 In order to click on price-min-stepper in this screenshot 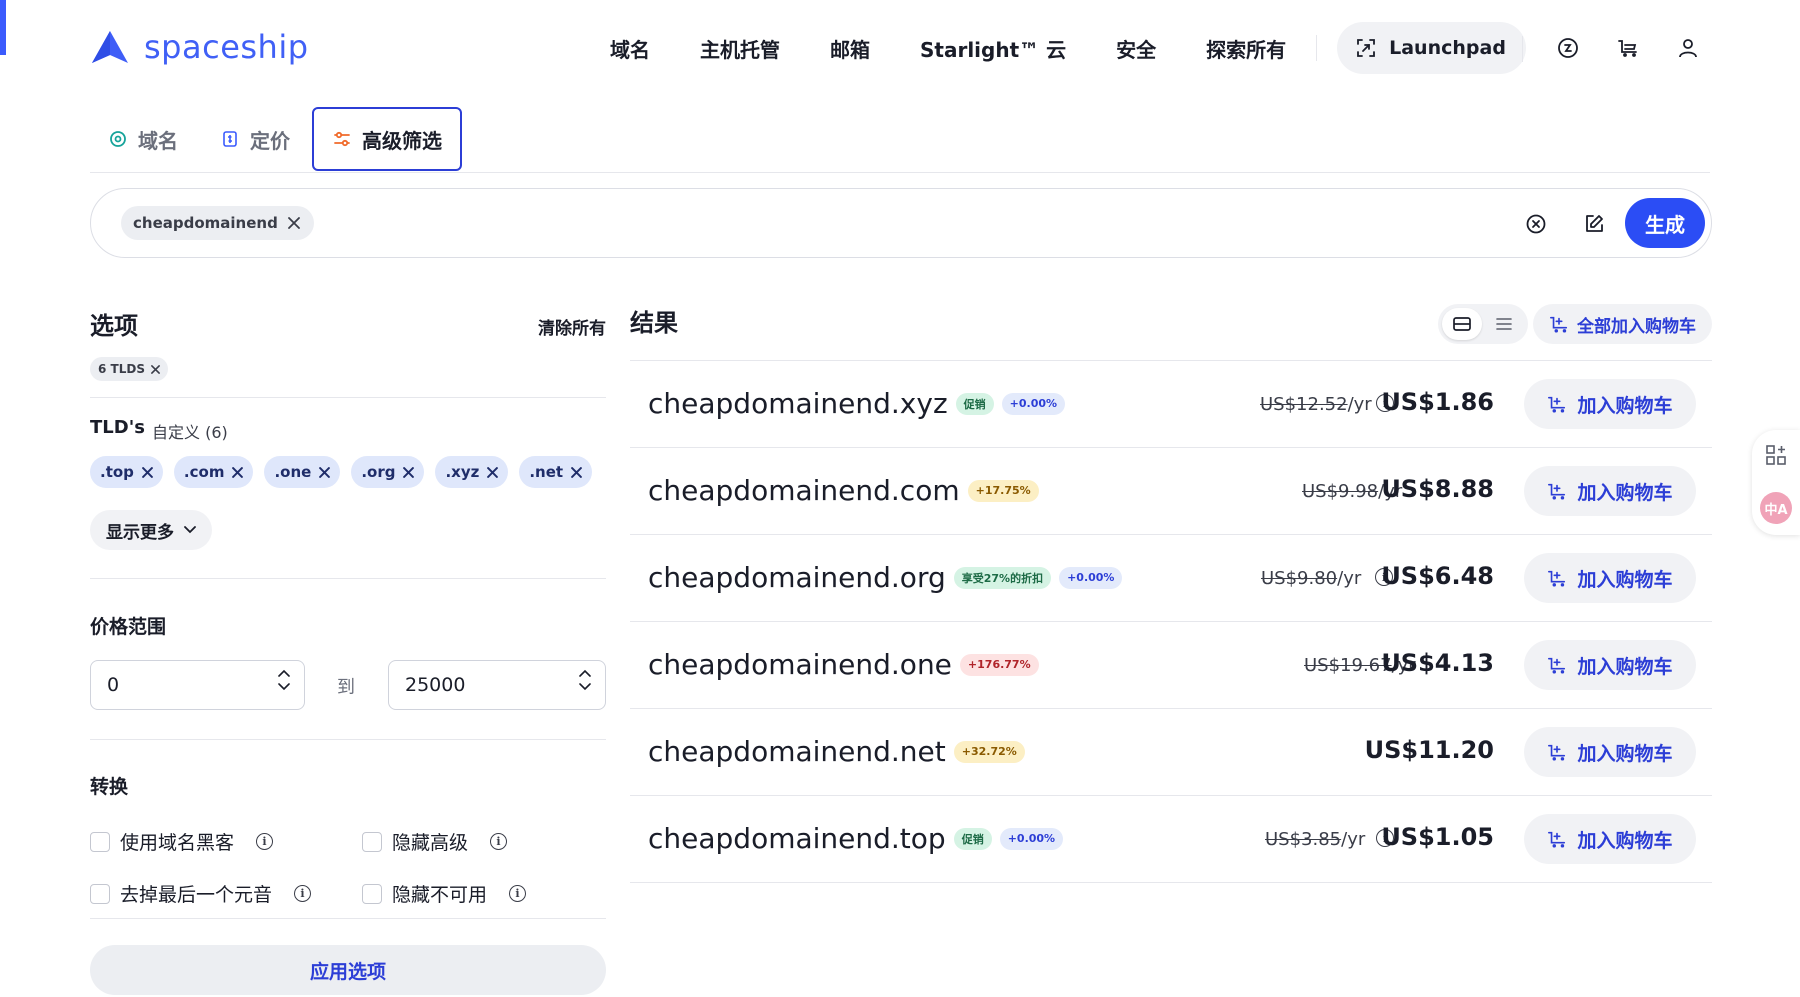, I will do `click(284, 680)`.